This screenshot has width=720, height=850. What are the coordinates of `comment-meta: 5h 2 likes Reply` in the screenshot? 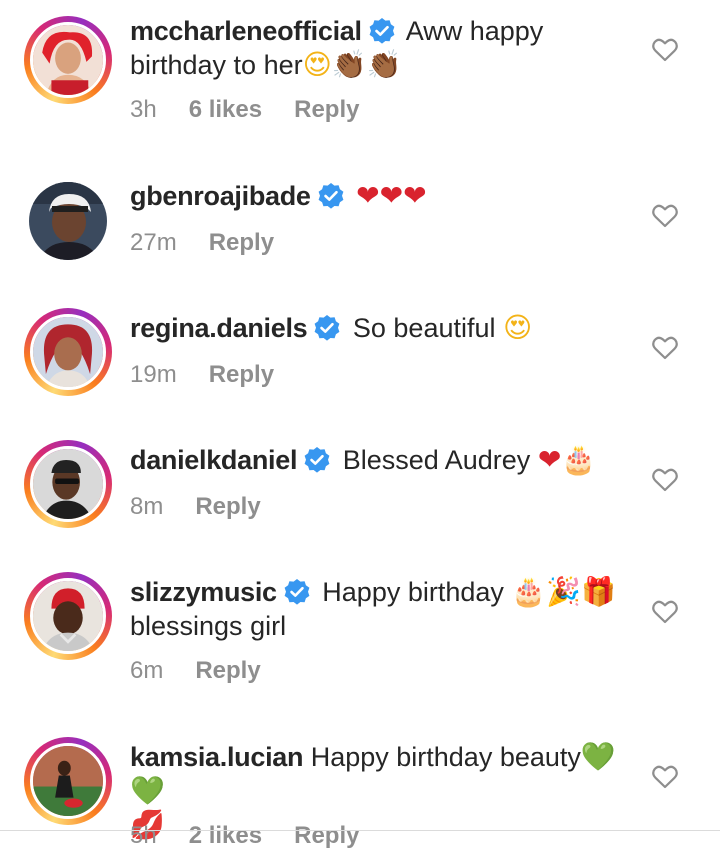 It's located at (260, 836).